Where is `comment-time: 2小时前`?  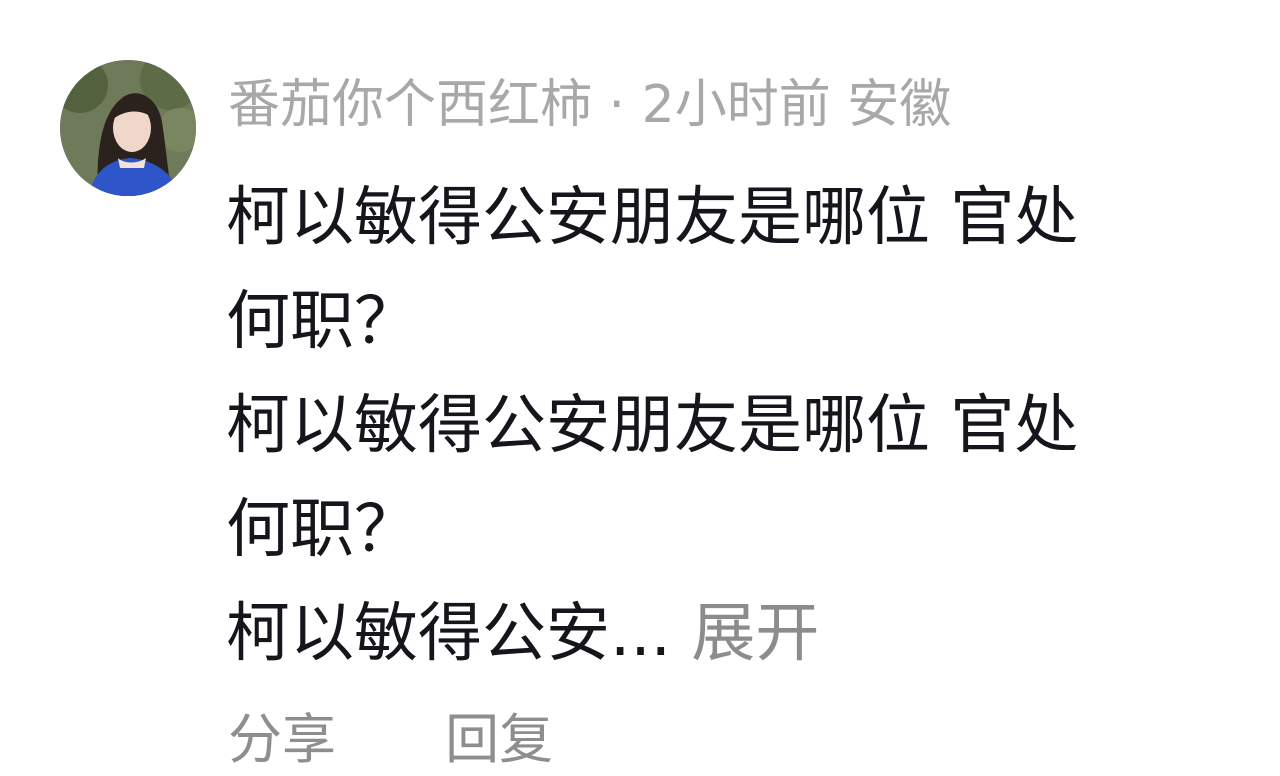
comment-time: 2小时前 is located at coordinates (736, 105).